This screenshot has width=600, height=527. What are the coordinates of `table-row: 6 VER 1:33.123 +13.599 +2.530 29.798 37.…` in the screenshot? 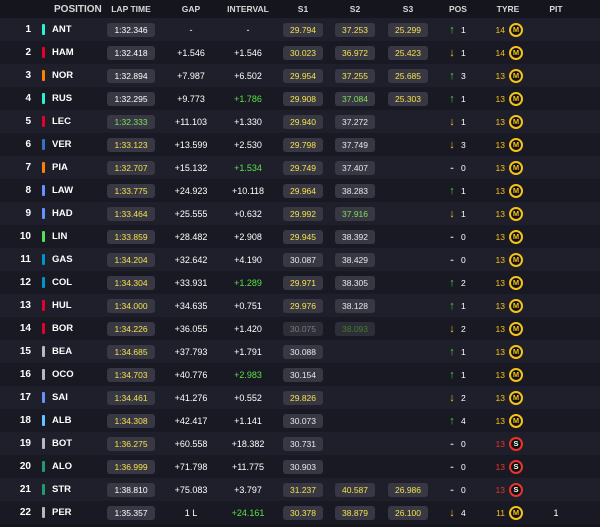 It's located at (300, 144).